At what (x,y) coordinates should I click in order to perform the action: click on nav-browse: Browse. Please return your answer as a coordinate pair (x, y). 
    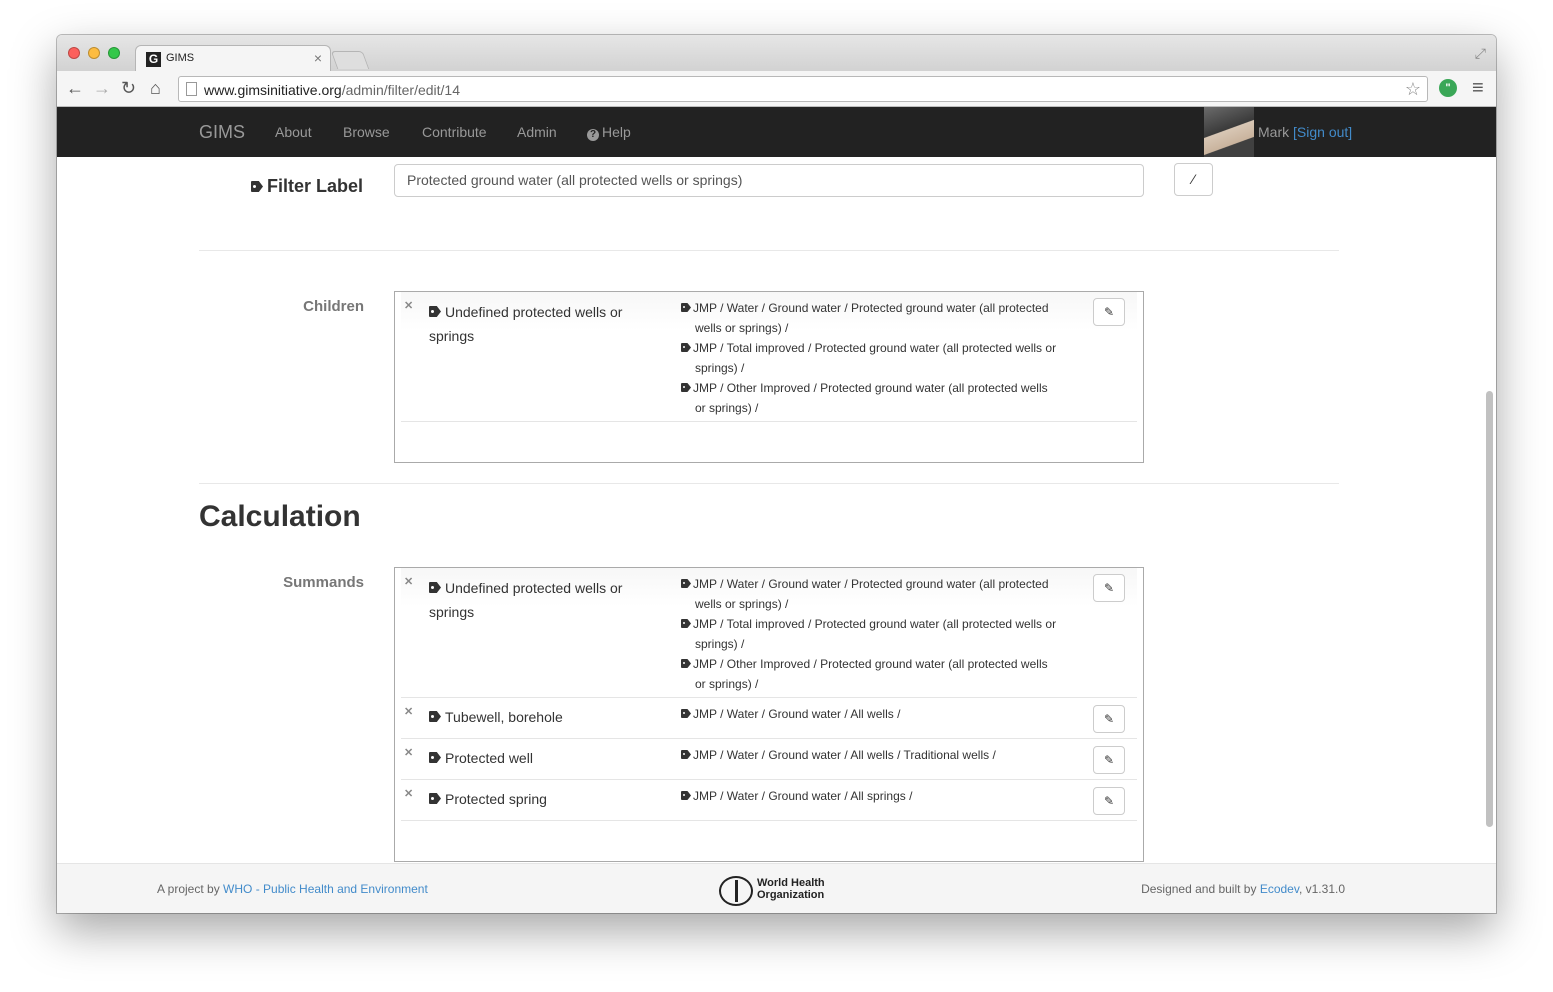
    Looking at the image, I should click on (366, 132).